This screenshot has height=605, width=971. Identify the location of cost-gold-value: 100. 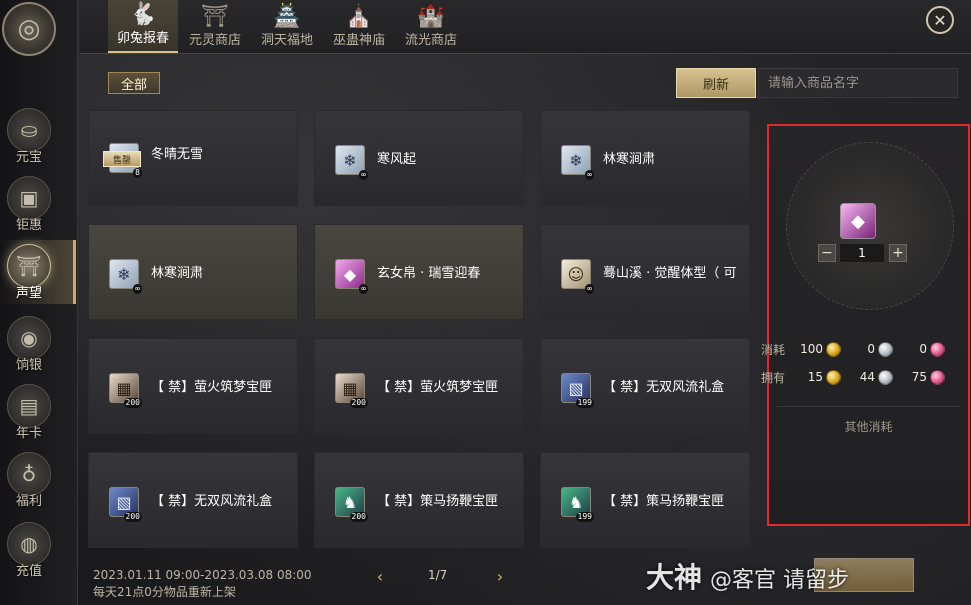
(811, 349).